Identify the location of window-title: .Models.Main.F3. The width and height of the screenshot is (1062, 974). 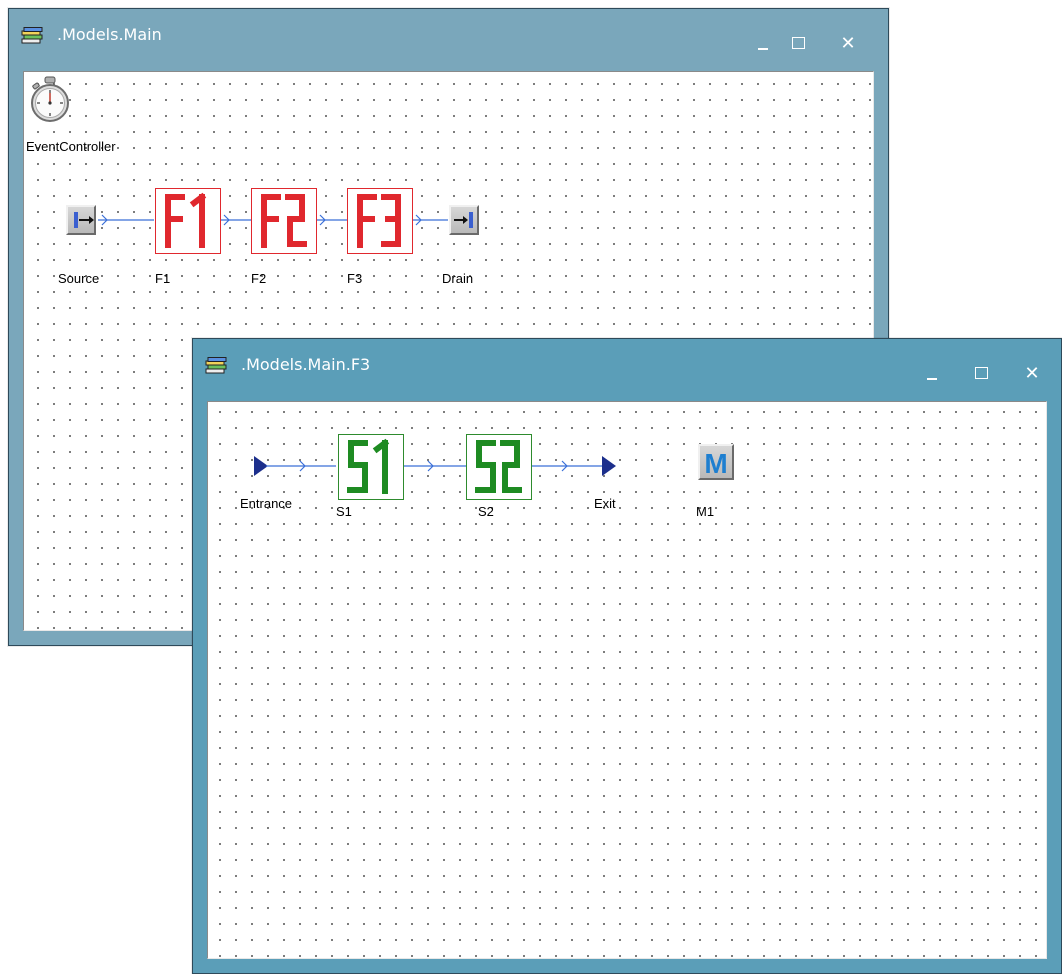
(306, 364).